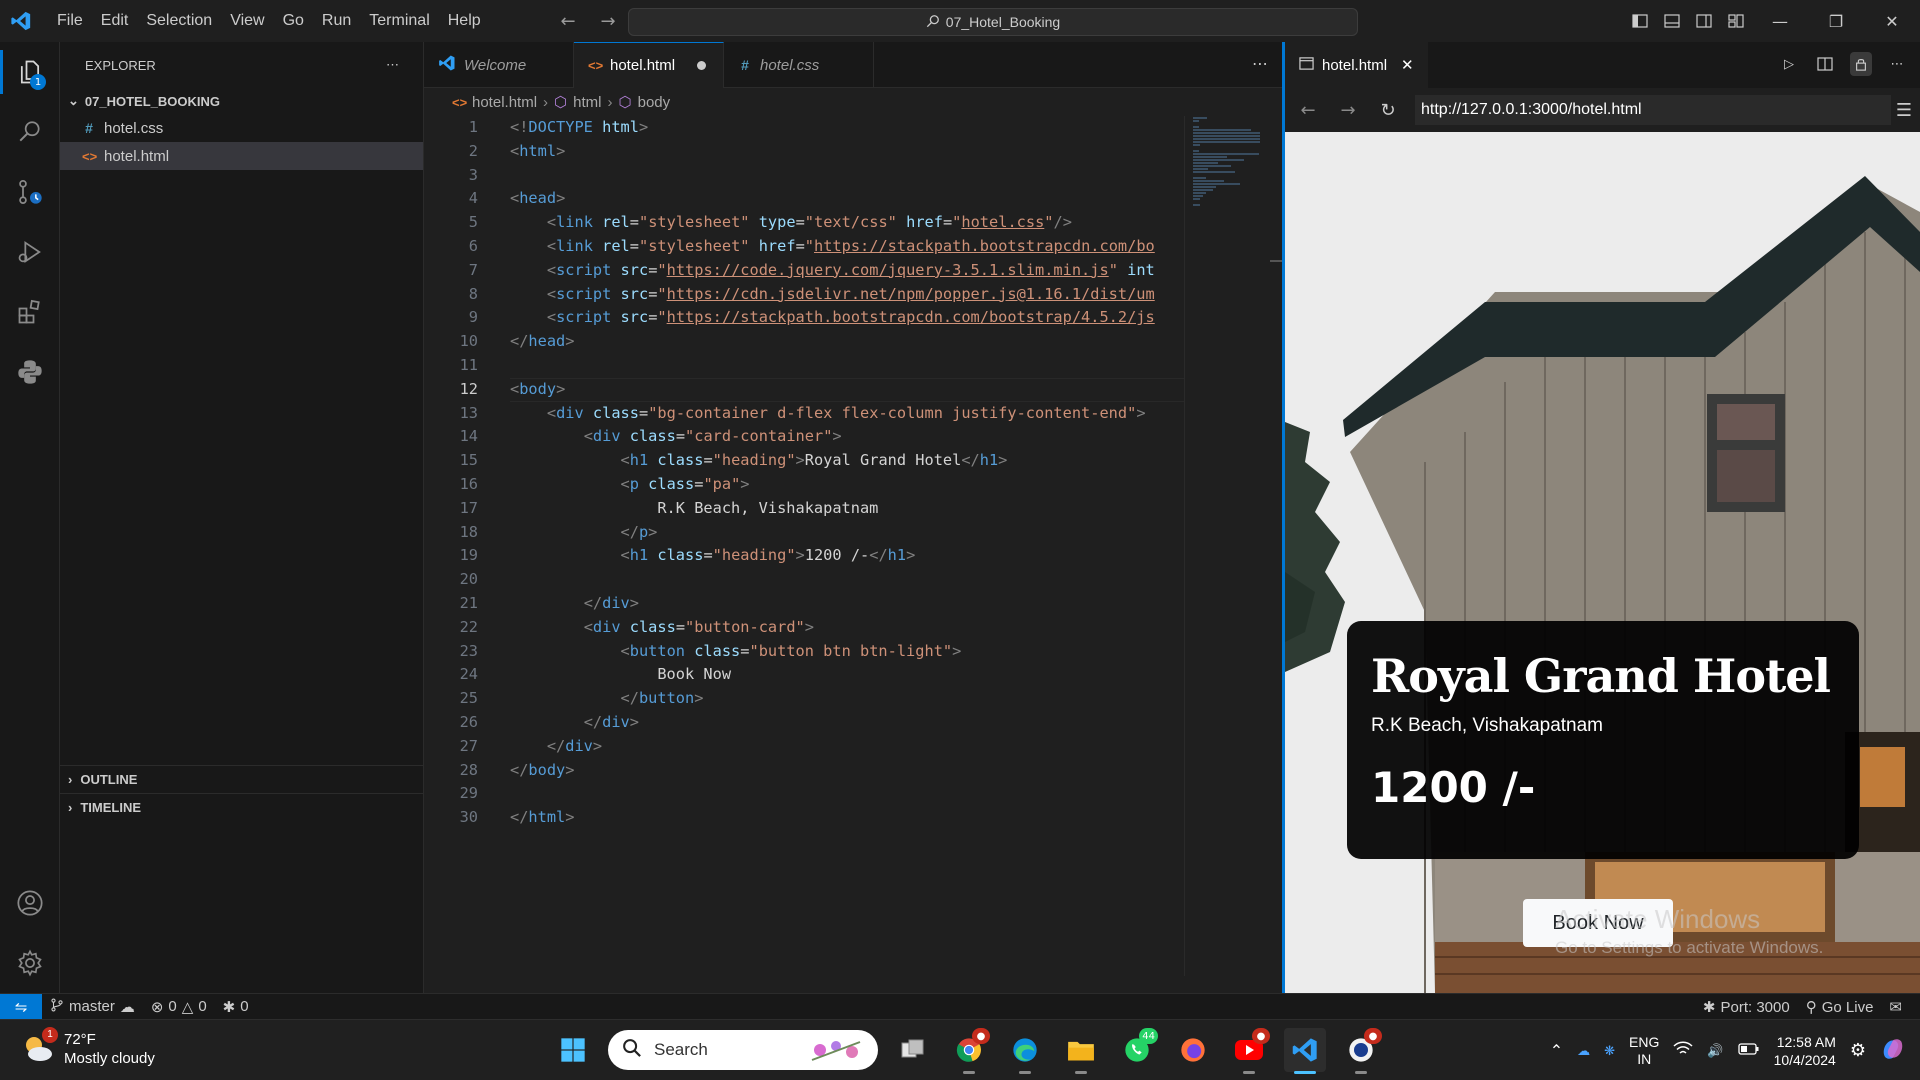 This screenshot has width=1920, height=1080. I want to click on timeline-section: › TIMELINE, so click(242, 807).